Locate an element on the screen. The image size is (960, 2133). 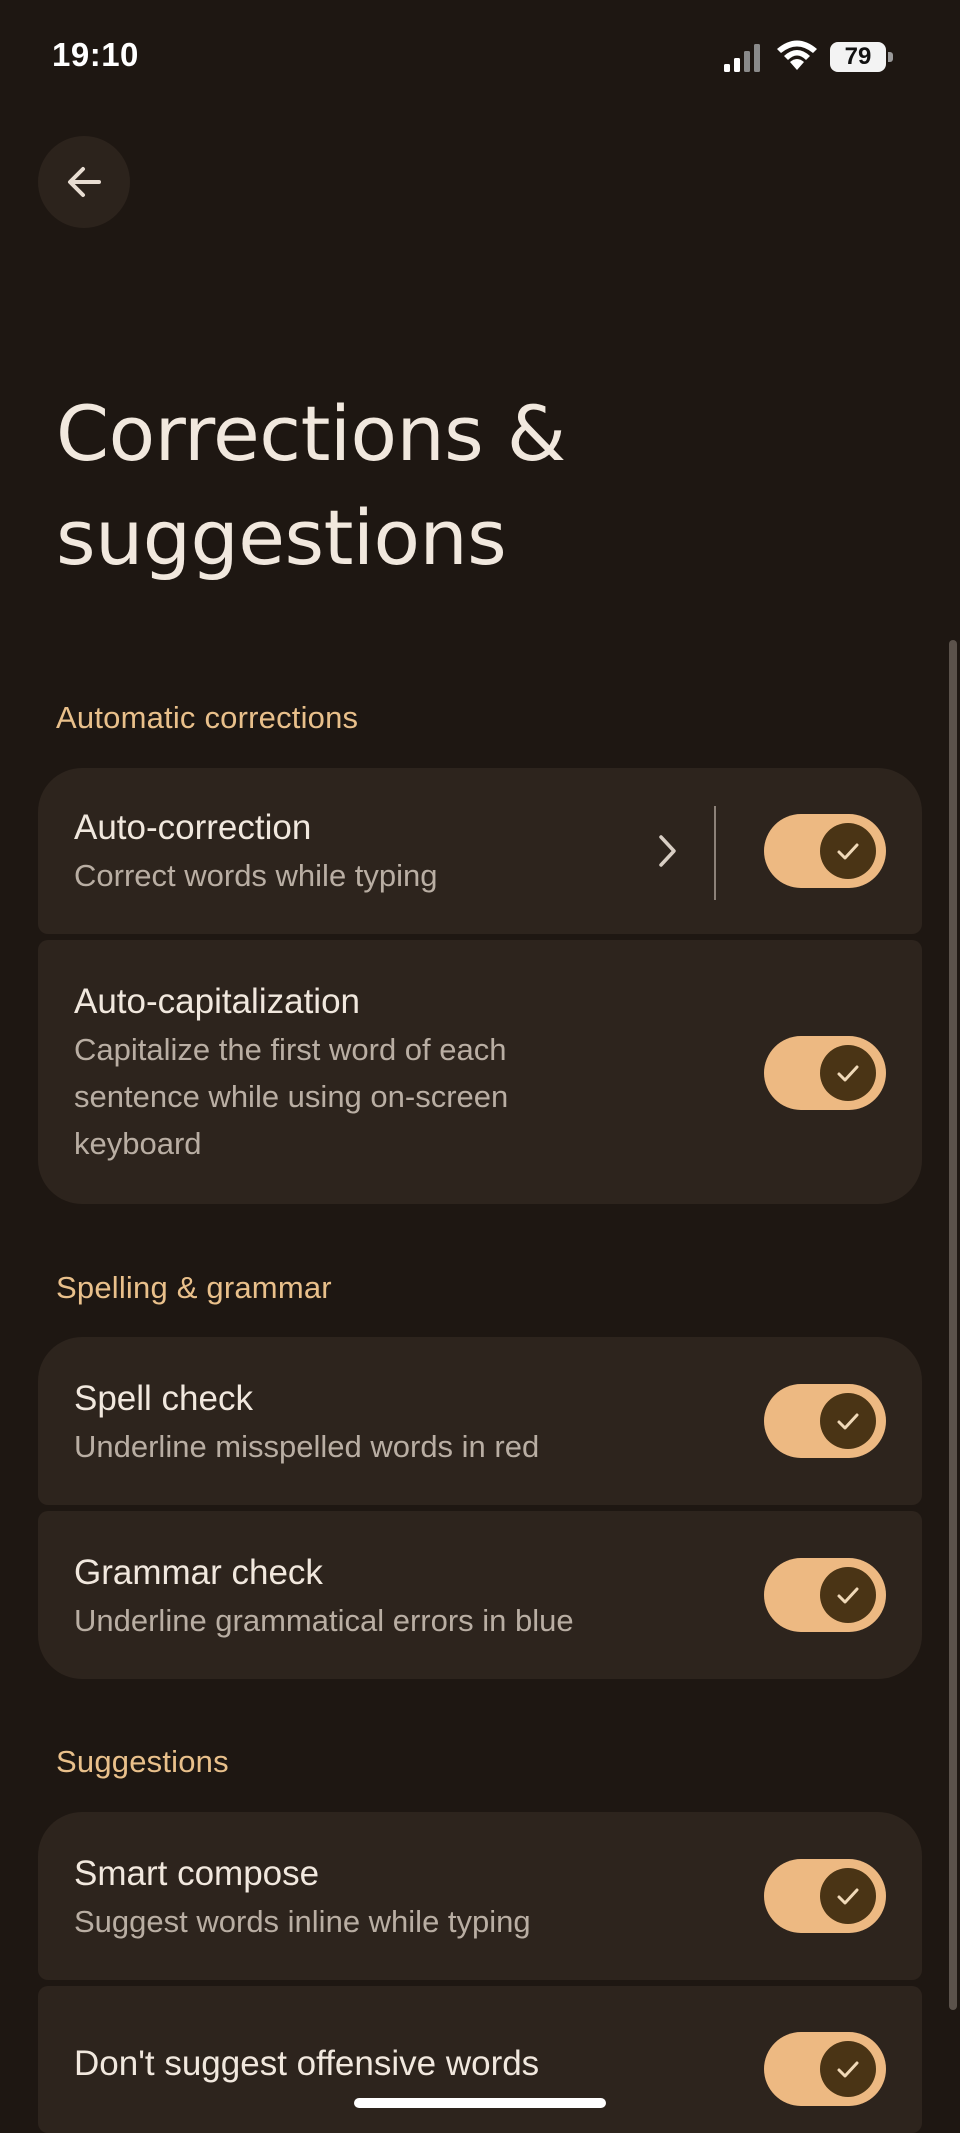
back-button is located at coordinates (84, 182).